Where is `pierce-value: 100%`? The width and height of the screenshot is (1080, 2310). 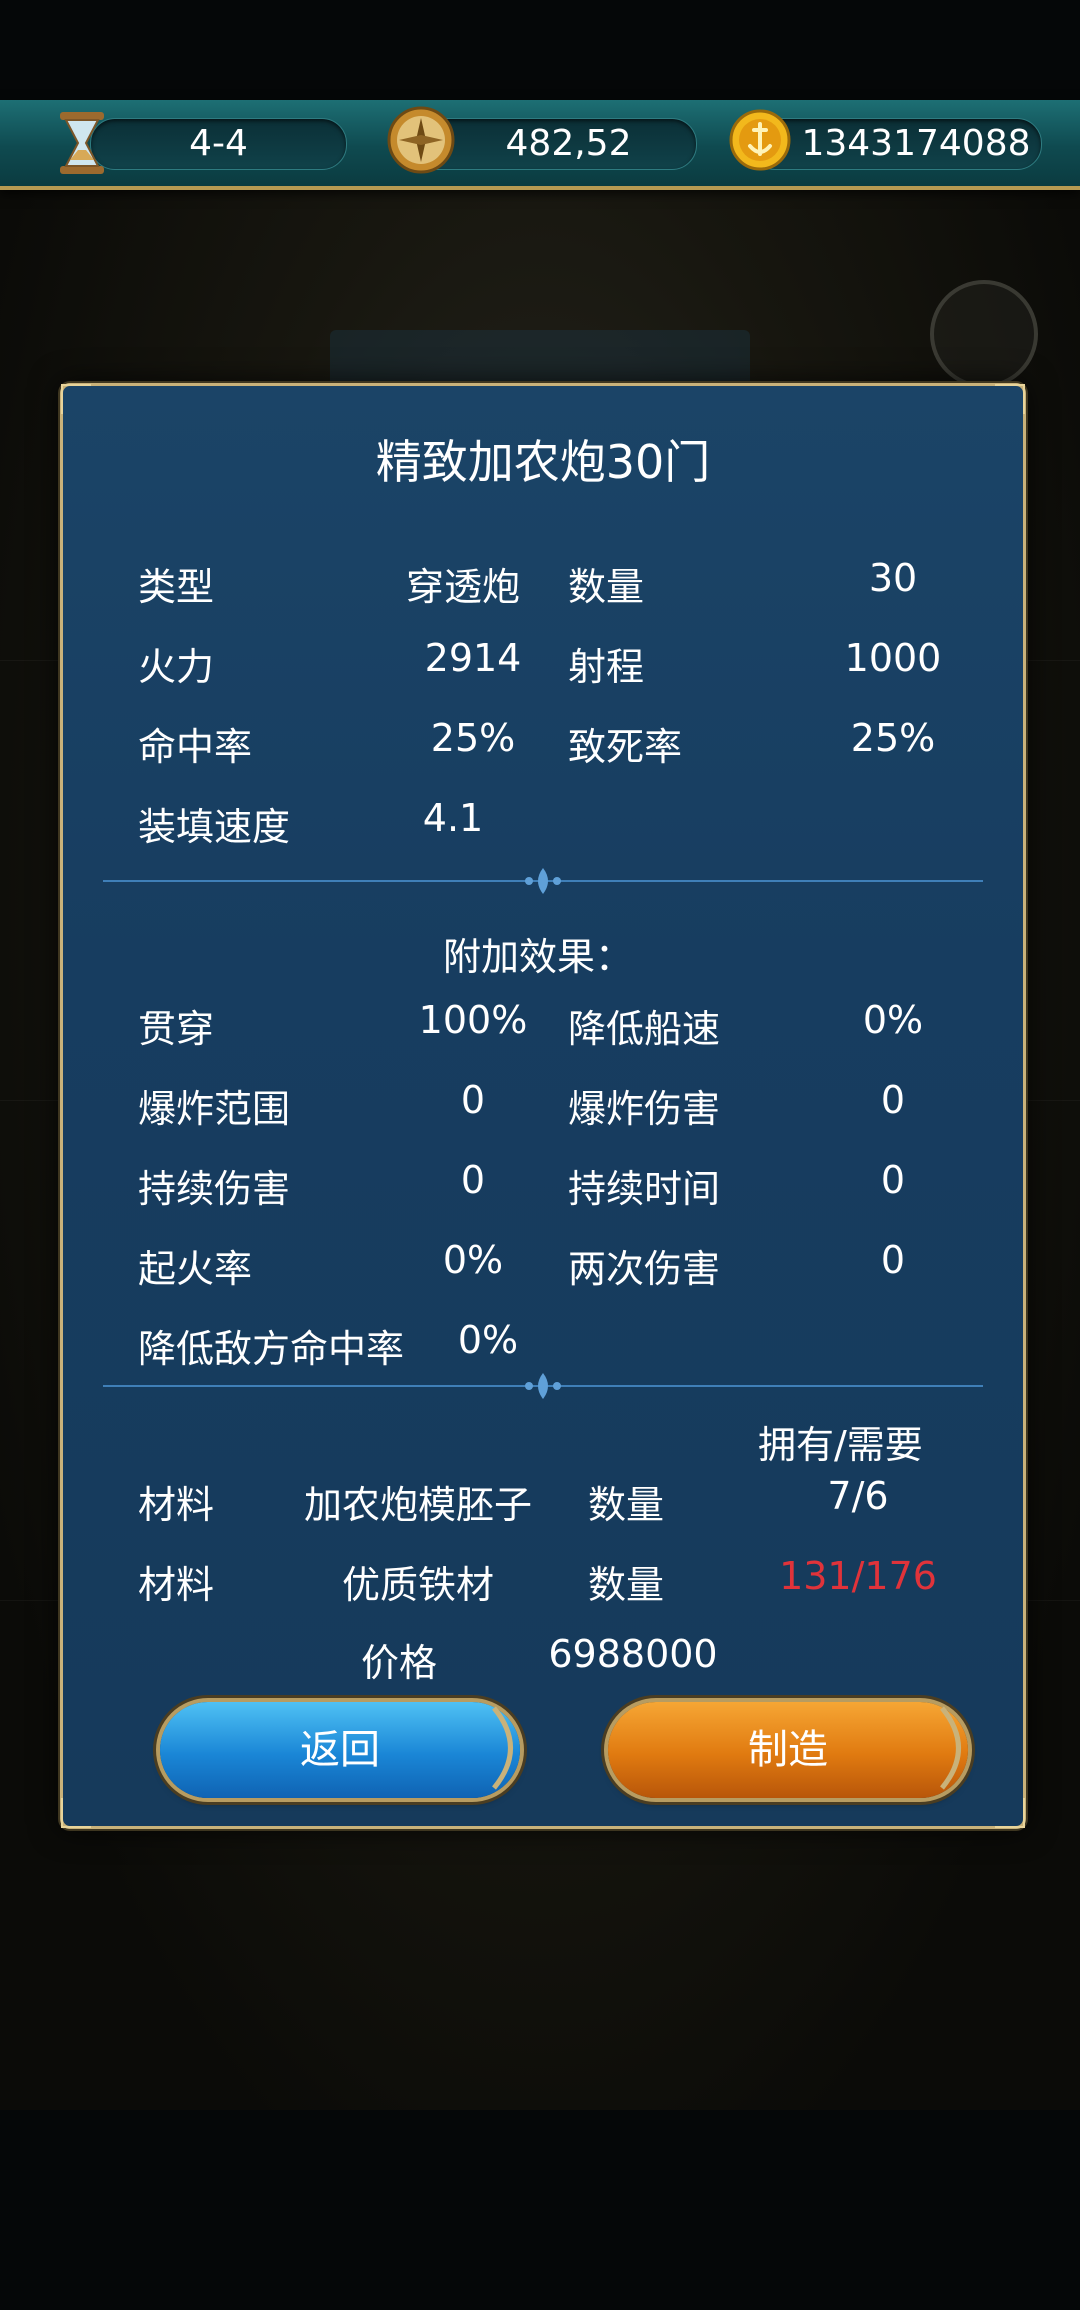
pierce-value: 100% is located at coordinates (473, 1020).